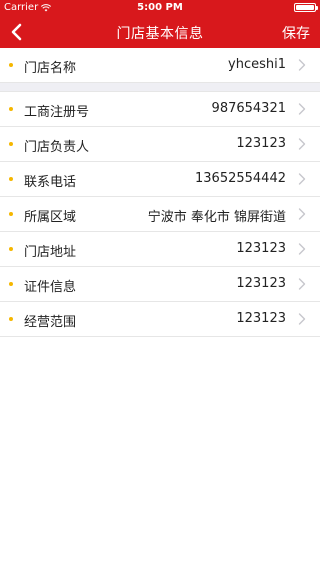 The height and width of the screenshot is (568, 320). I want to click on status-bar: Carrier 5:00 PM, so click(160, 8).